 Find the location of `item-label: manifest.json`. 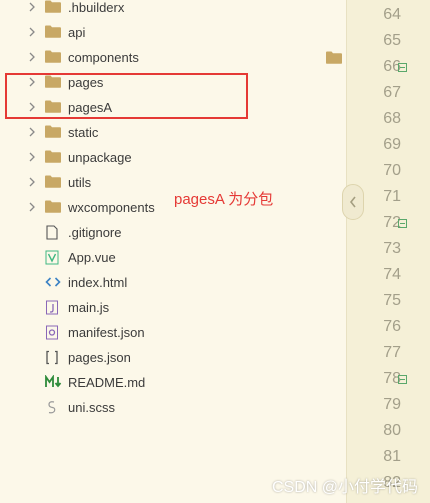

item-label: manifest.json is located at coordinates (106, 332).